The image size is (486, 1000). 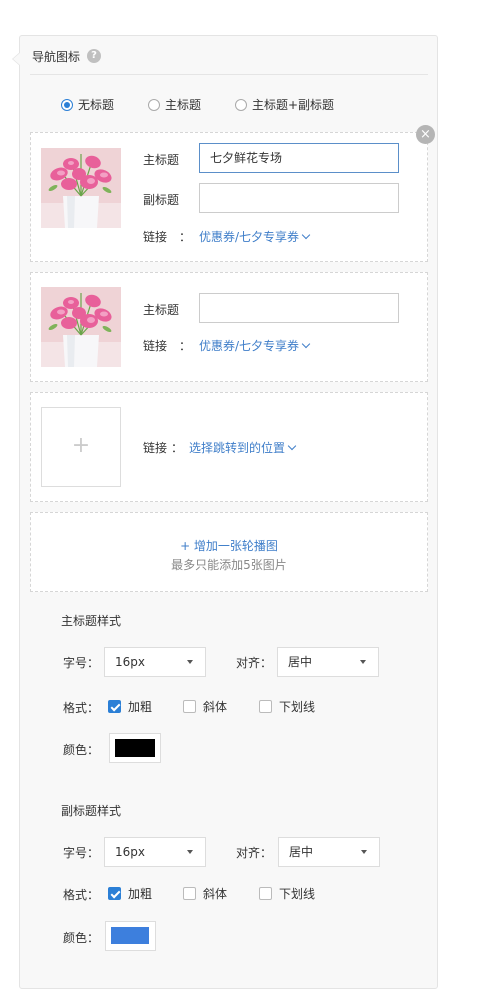 I want to click on sub-bold-checkbox: 加粗, so click(x=130, y=893).